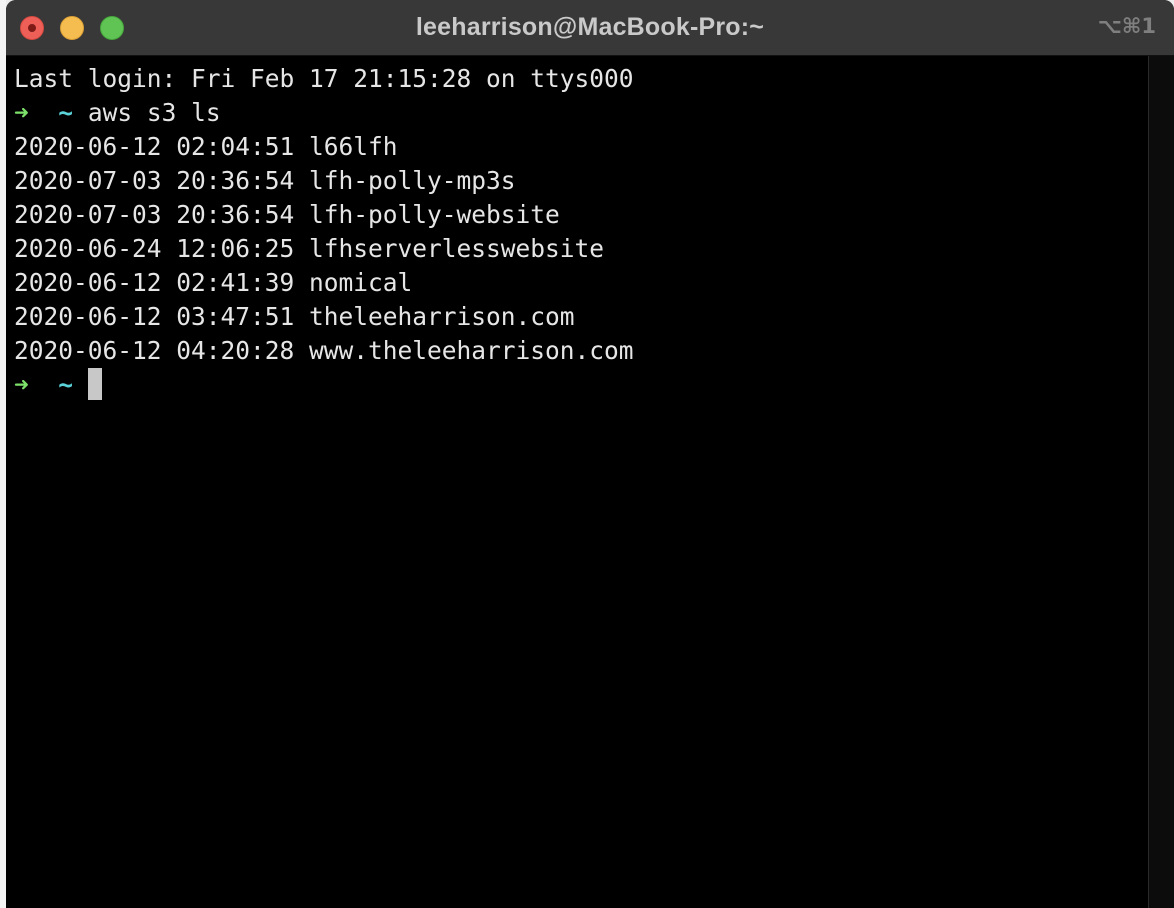 This screenshot has width=1174, height=908. Describe the element at coordinates (294, 316) in the screenshot. I see `output-line: 2020-06-12 03:47:51 theleeharrison.com` at that location.